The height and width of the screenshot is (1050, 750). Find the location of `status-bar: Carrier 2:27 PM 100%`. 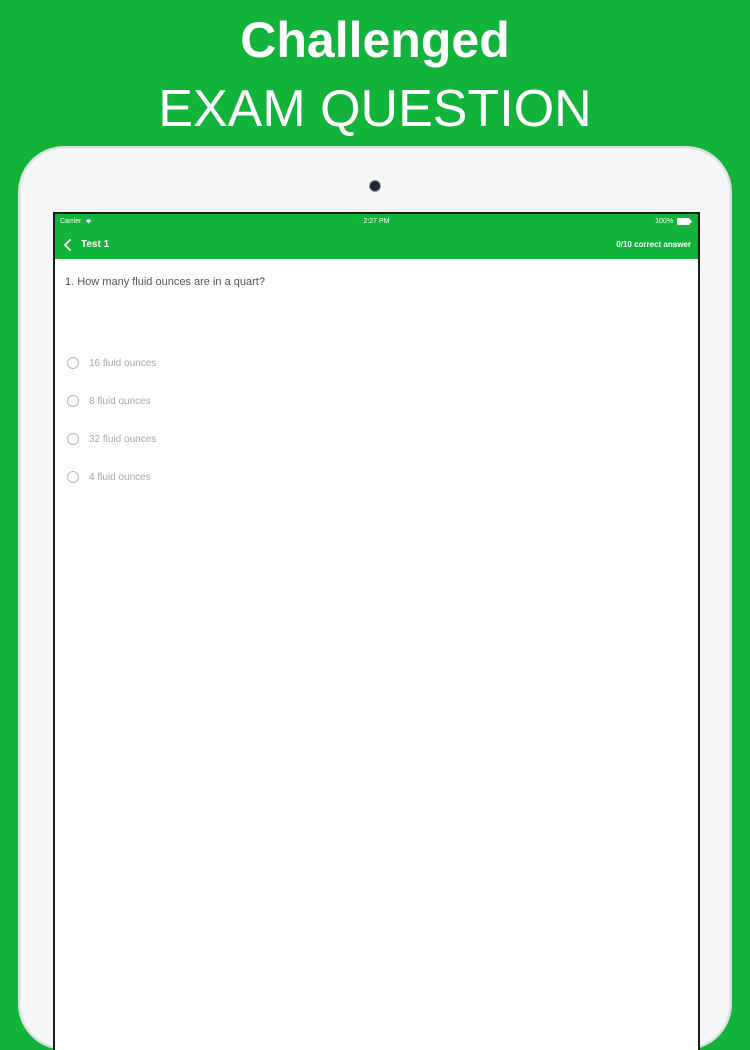

status-bar: Carrier 2:27 PM 100% is located at coordinates (376, 222).